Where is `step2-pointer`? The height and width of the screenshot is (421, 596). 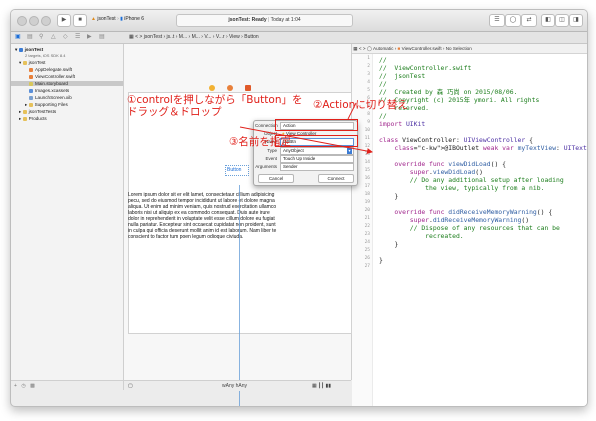 step2-pointer is located at coordinates (352, 111).